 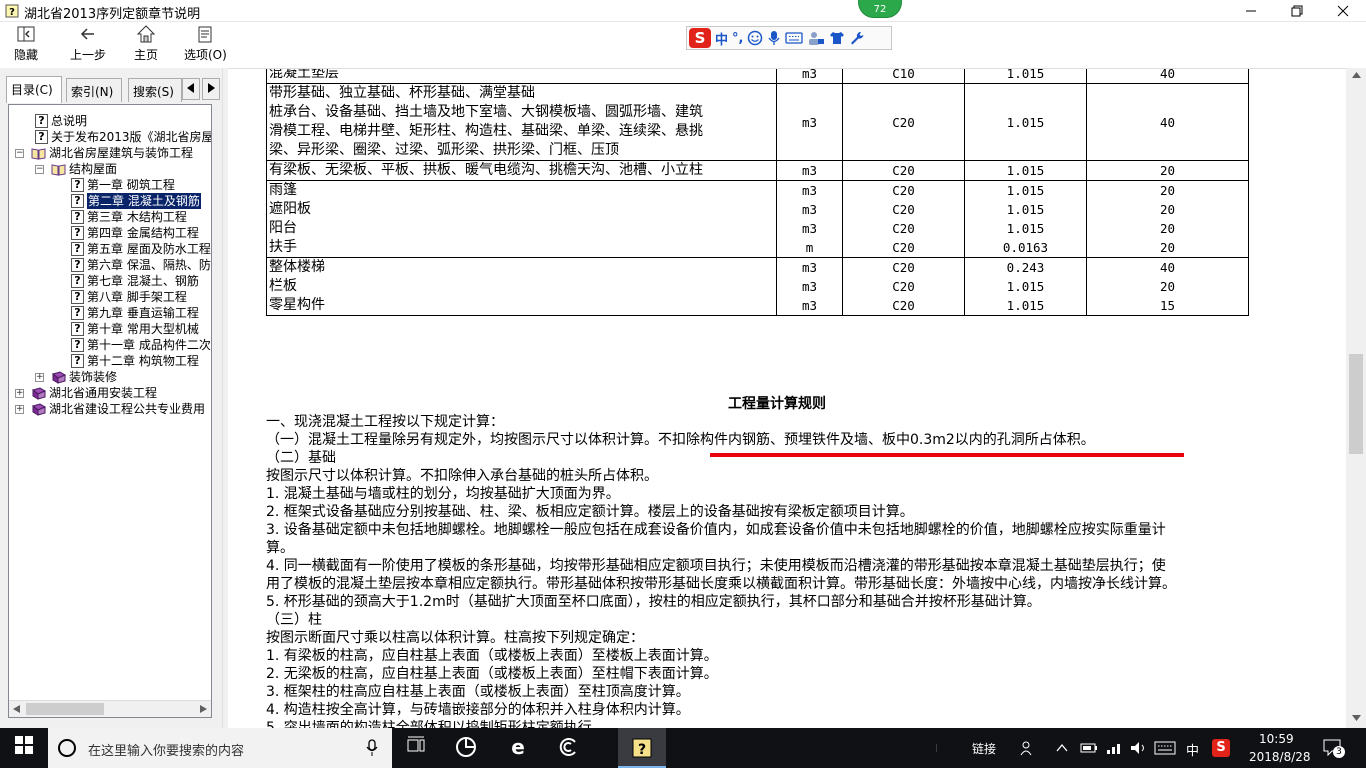 I want to click on task-view-button, so click(x=416, y=748).